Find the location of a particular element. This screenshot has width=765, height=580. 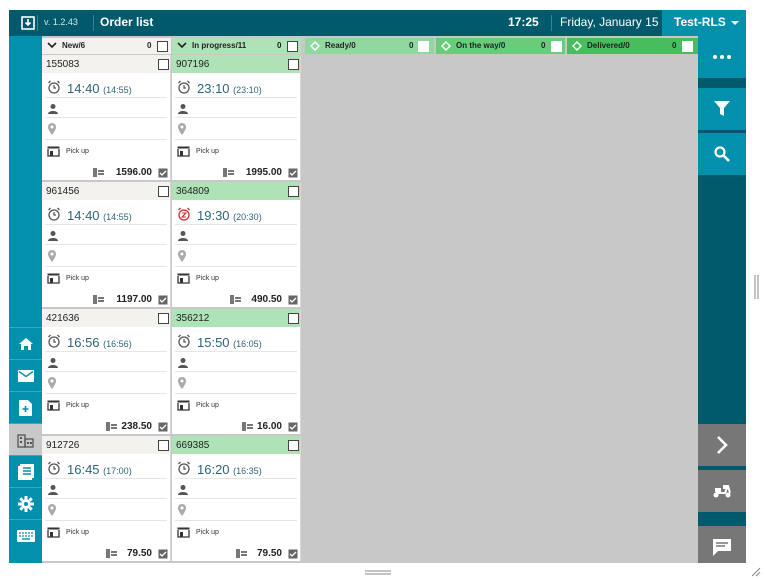

column-label: Ready/0 is located at coordinates (340, 45).